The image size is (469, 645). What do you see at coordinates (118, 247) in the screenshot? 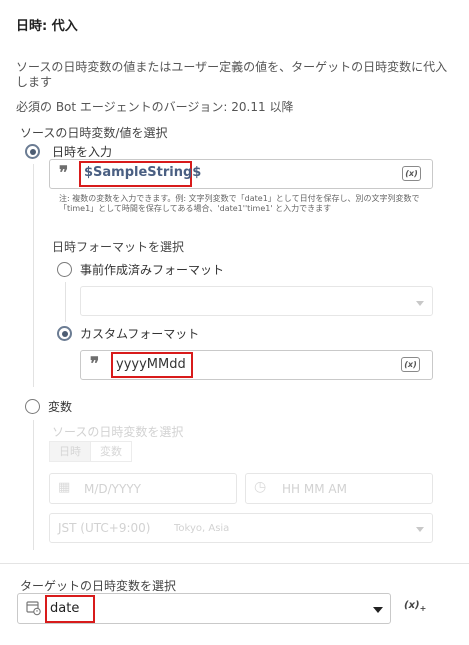
I see `format-section-label: 日時フォーマットを選択` at bounding box center [118, 247].